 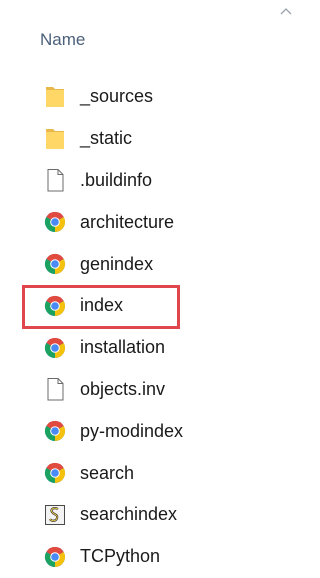 I want to click on file-row-tcpython: TCPython, so click(x=148, y=557).